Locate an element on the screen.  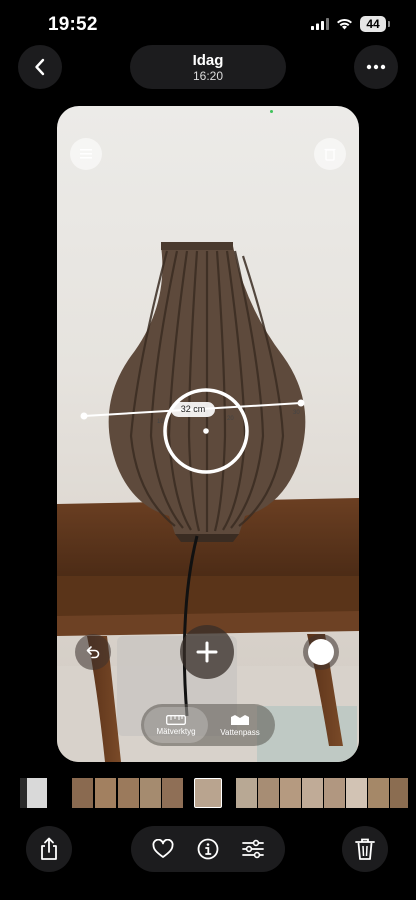
measure-mode-switcher: Mätverktyg Vattenpass is located at coordinates (208, 725).